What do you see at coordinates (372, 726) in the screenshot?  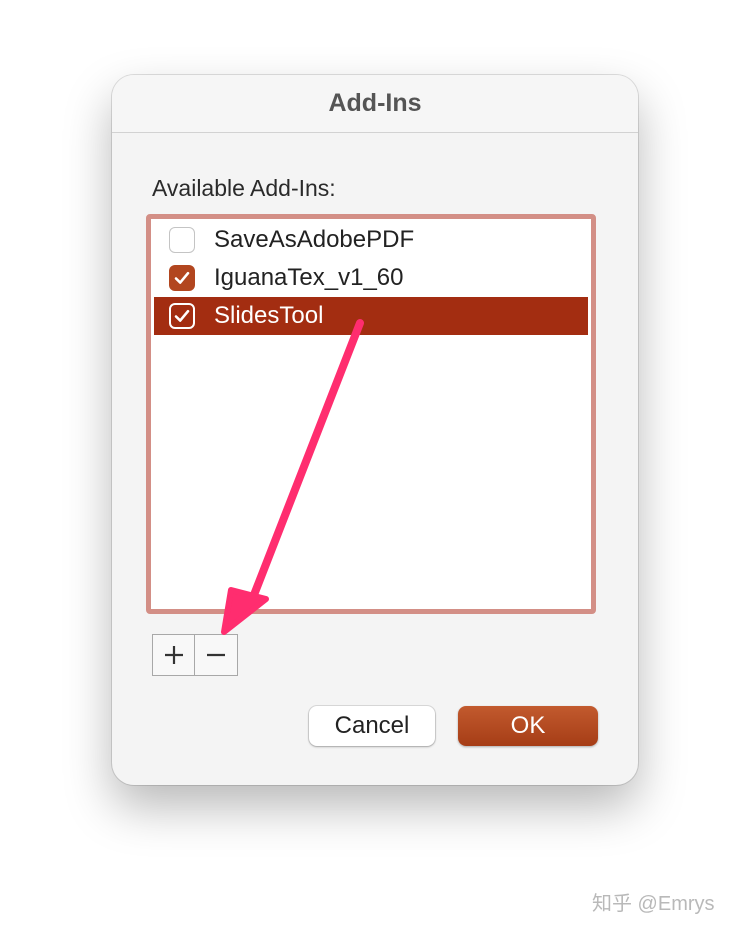 I see `cancel-button: Cancel` at bounding box center [372, 726].